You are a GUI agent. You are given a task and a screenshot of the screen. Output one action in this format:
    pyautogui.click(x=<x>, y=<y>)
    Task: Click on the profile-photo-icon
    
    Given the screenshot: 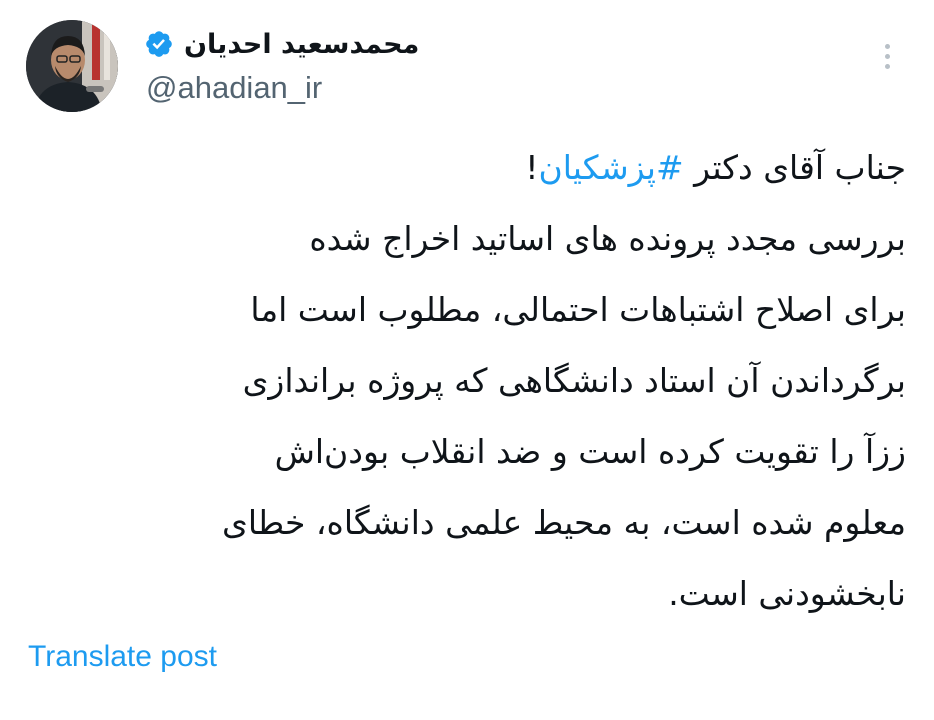 What is the action you would take?
    pyautogui.click(x=72, y=66)
    